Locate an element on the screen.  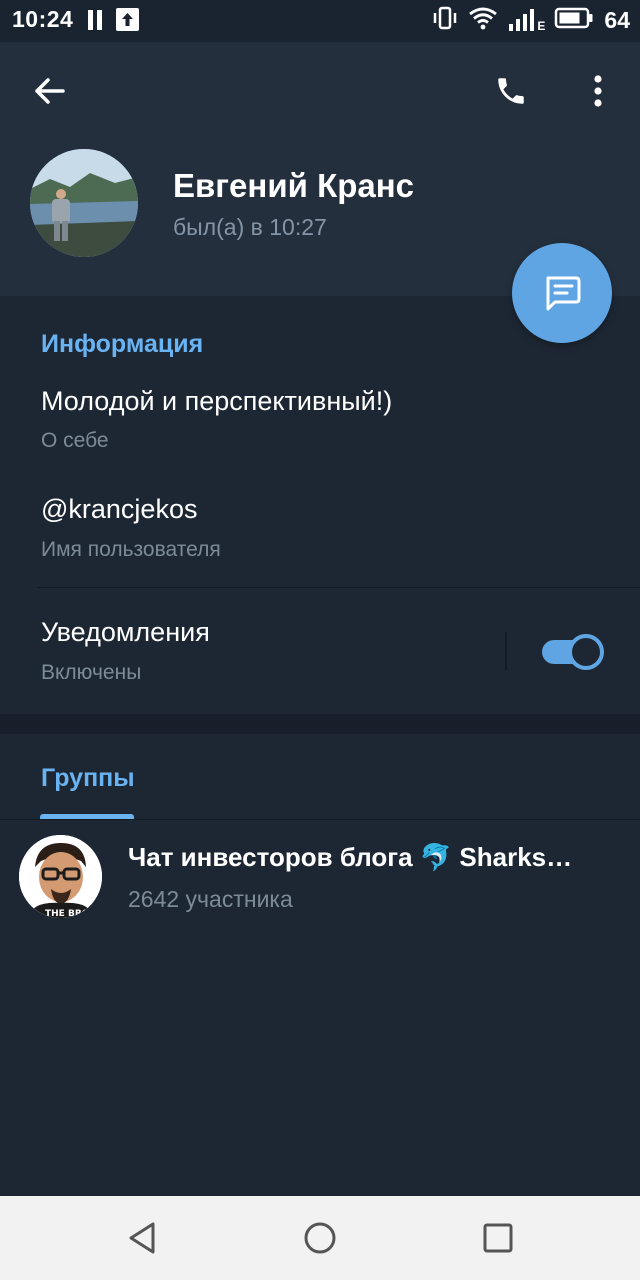
back-arrow-icon is located at coordinates (50, 91).